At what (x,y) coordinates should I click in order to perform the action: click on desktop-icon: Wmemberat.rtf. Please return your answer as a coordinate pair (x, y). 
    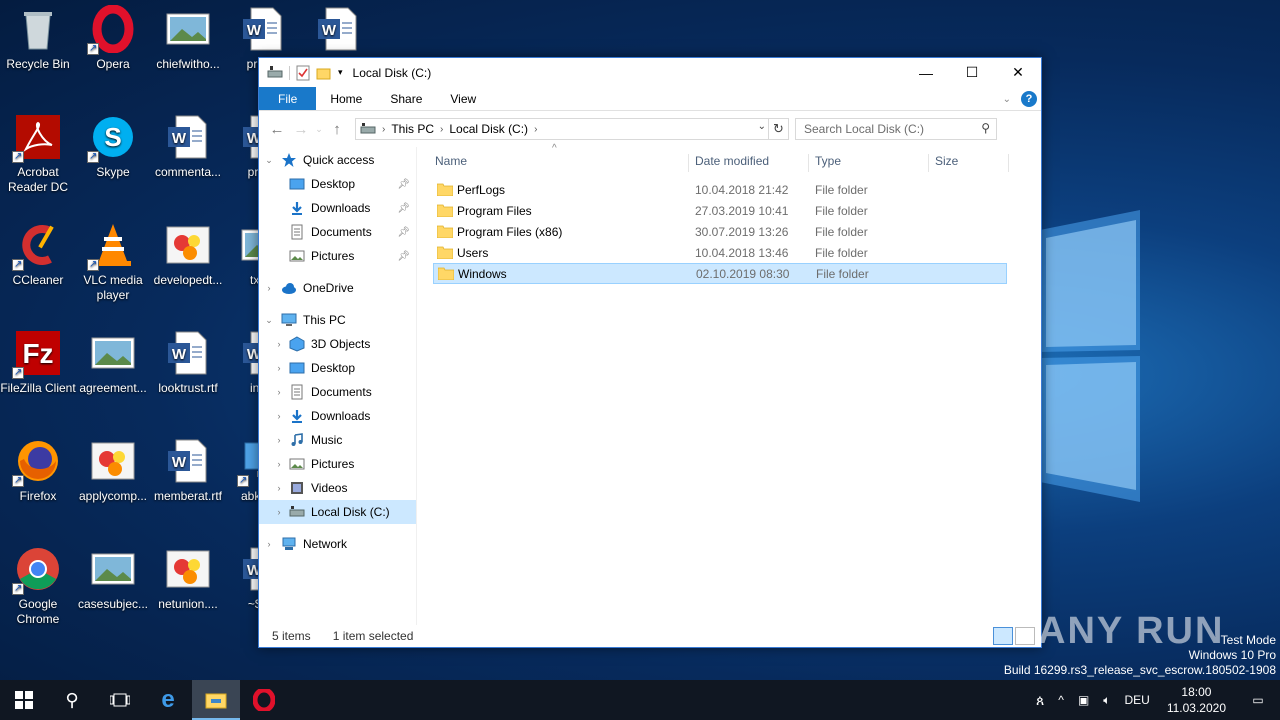
    Looking at the image, I should click on (188, 470).